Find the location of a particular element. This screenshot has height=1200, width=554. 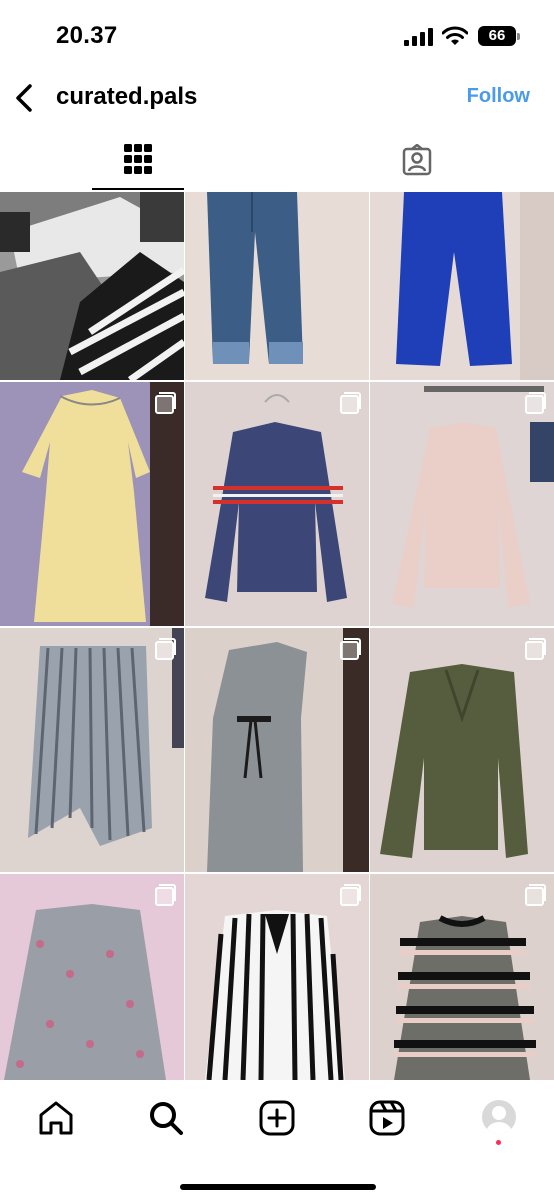

status-time: 20.37 is located at coordinates (87, 35).